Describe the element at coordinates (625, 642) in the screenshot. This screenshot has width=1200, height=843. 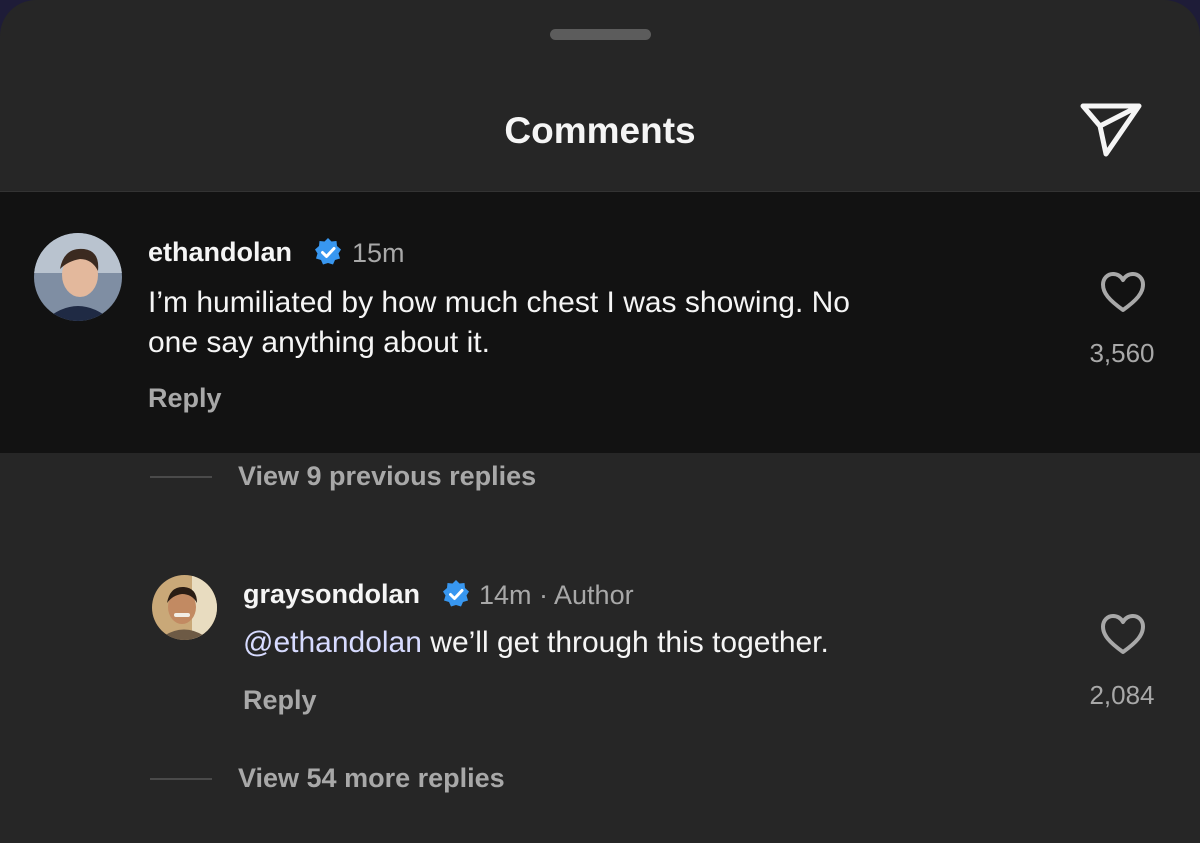
I see `reply-text-body: we’ll get through this together.` at that location.